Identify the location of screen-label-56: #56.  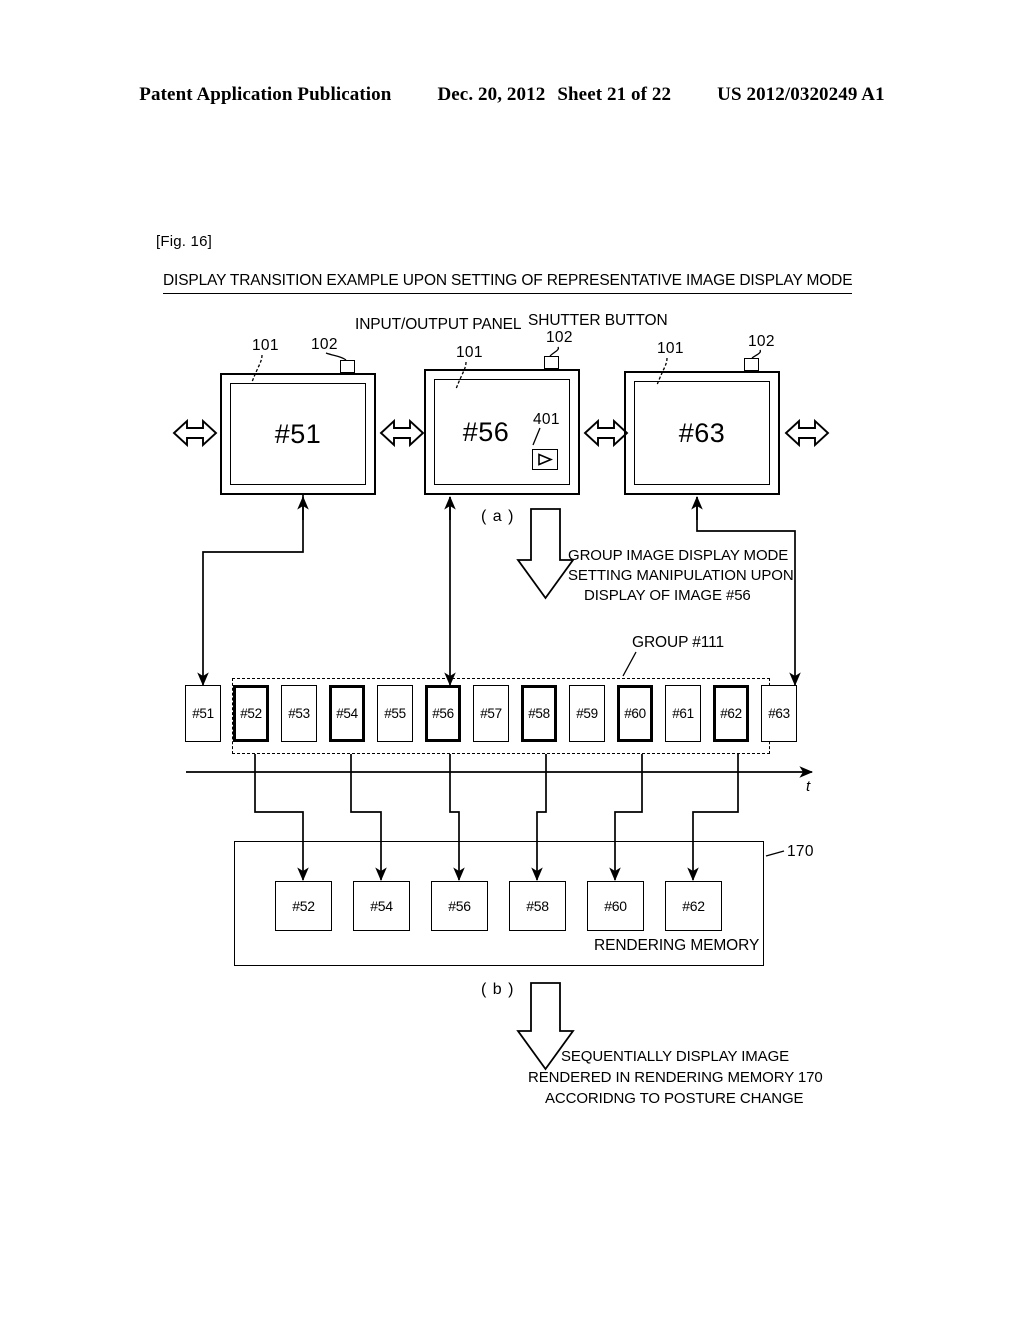
(486, 431).